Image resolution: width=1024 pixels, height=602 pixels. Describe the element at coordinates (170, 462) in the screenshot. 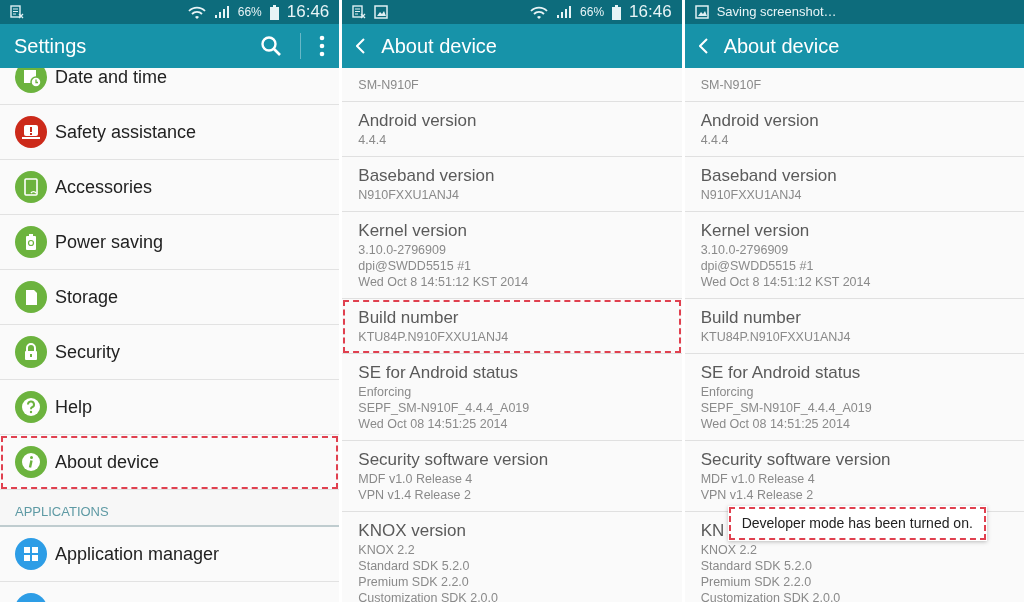

I see `settings-item: About device` at that location.